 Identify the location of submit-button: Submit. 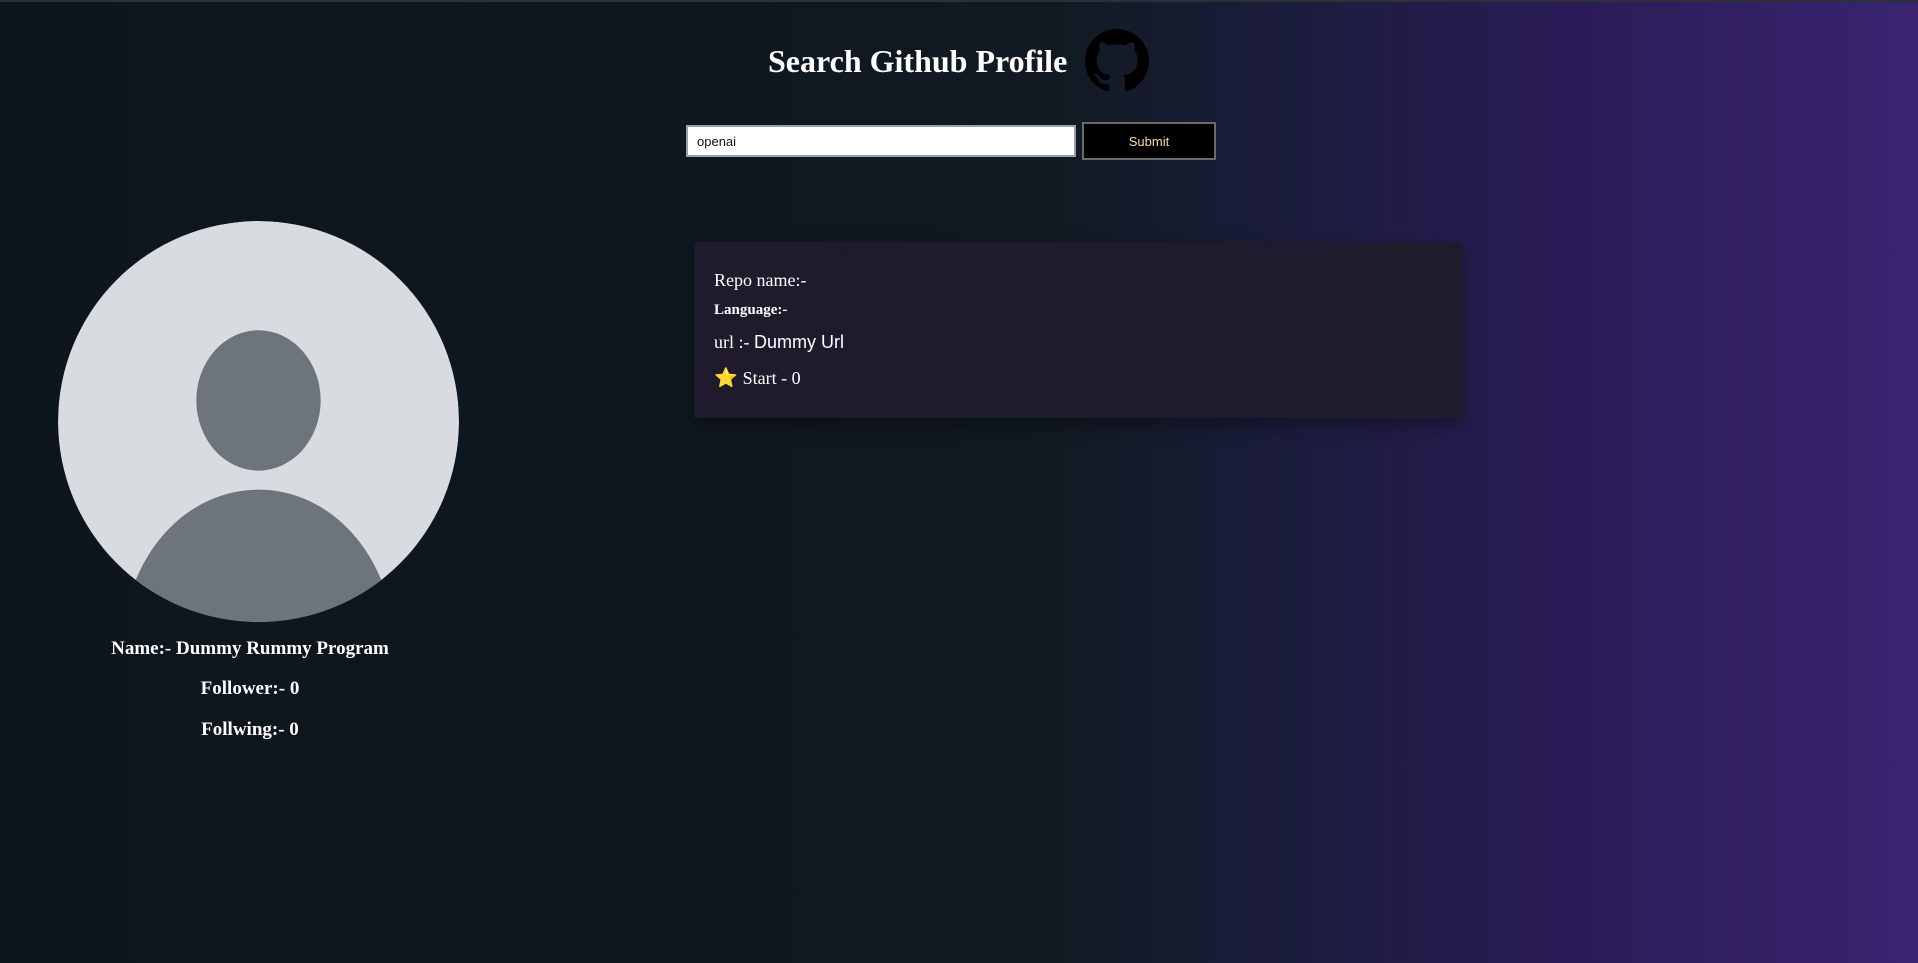
(1149, 141).